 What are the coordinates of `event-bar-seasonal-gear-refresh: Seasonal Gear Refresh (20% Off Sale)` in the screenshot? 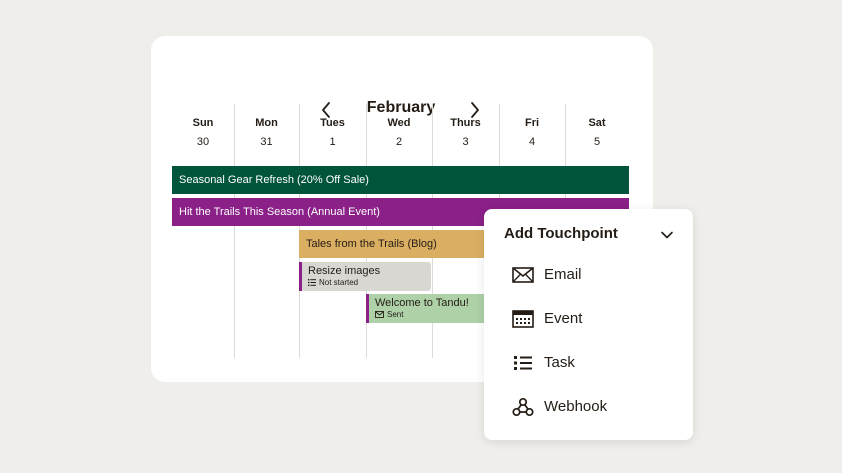 It's located at (400, 180).